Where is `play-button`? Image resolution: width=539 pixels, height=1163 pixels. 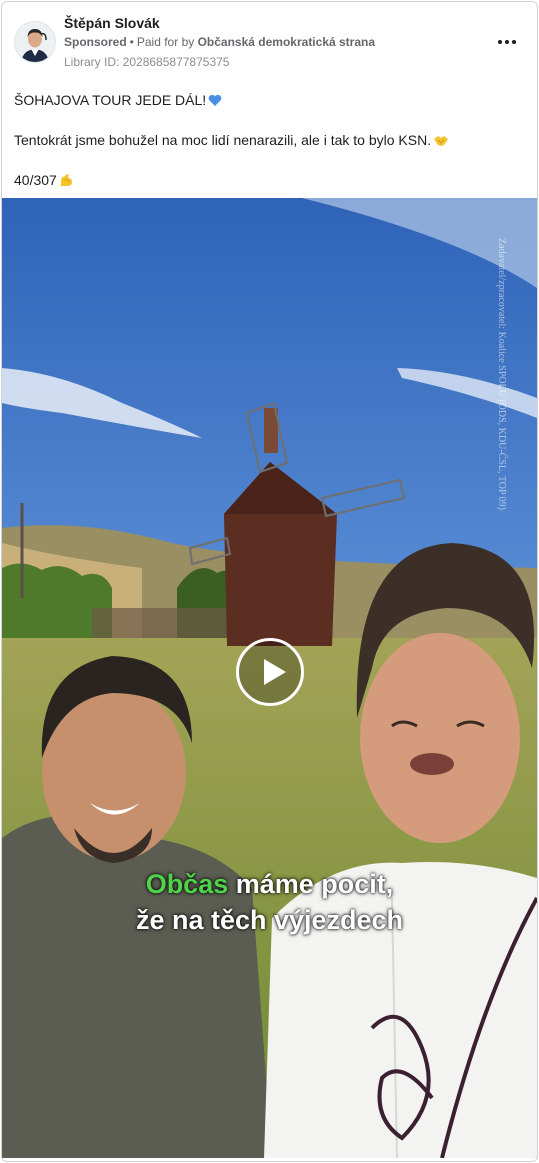
play-button is located at coordinates (270, 672).